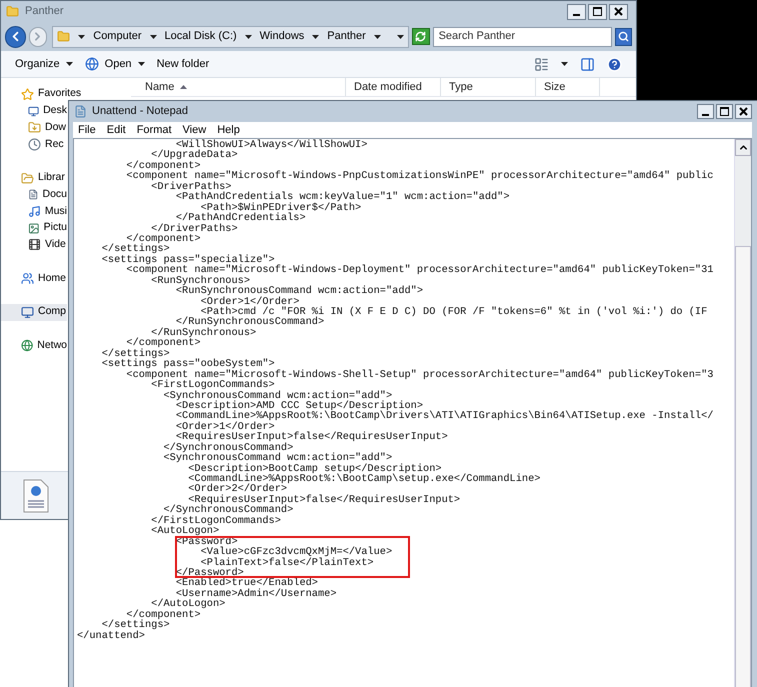  What do you see at coordinates (237, 489) in the screenshot?
I see `code-line: <Order>2</Order>` at bounding box center [237, 489].